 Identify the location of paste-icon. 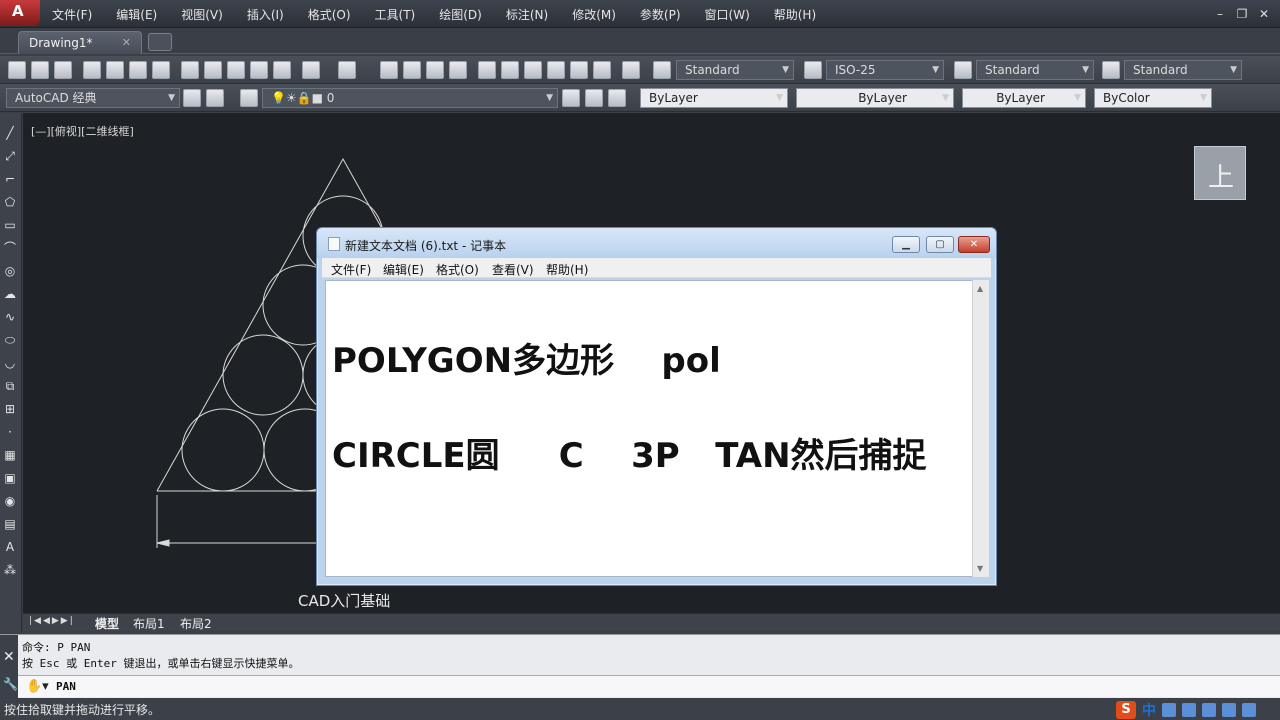
(236, 70).